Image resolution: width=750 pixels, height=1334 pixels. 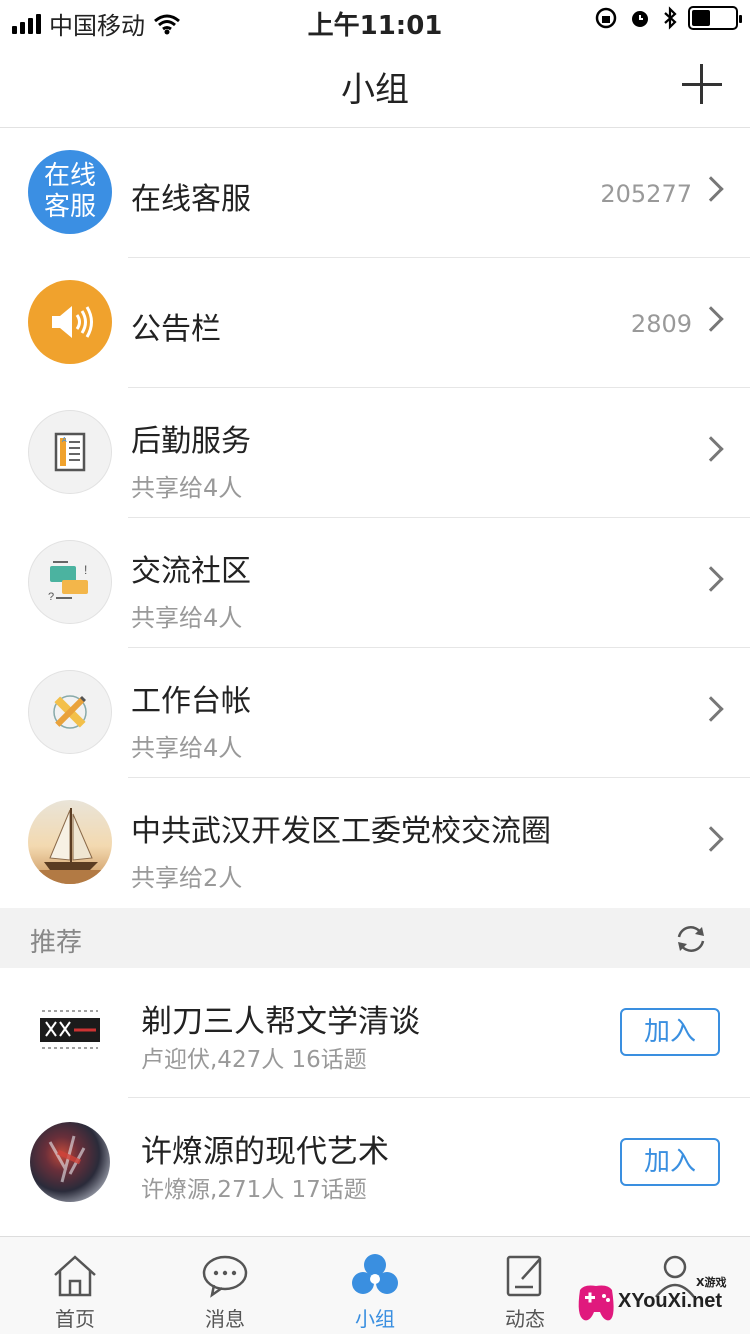 What do you see at coordinates (280, 1022) in the screenshot?
I see `recommend-title: 剃刀三人帮文学清谈` at bounding box center [280, 1022].